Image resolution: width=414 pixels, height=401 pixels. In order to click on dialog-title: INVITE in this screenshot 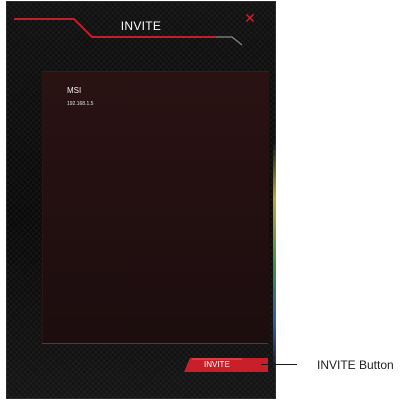, I will do `click(141, 26)`.